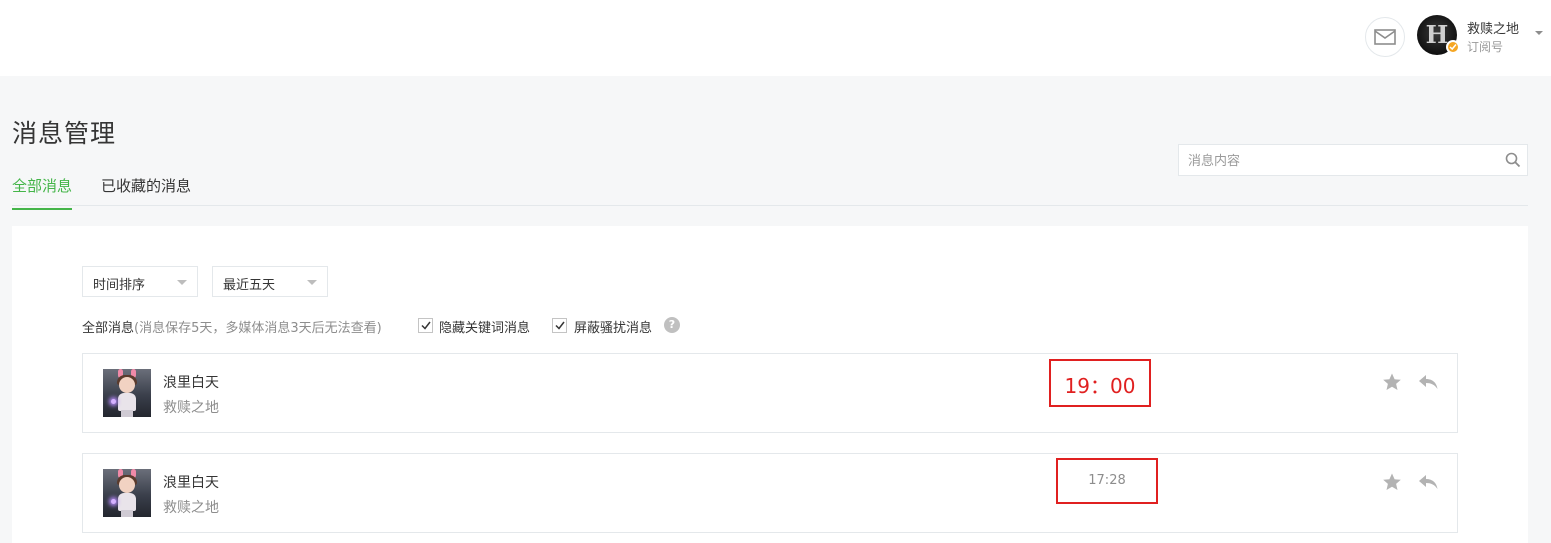 This screenshot has height=543, width=1551. I want to click on page-title: 消息管理, so click(64, 133).